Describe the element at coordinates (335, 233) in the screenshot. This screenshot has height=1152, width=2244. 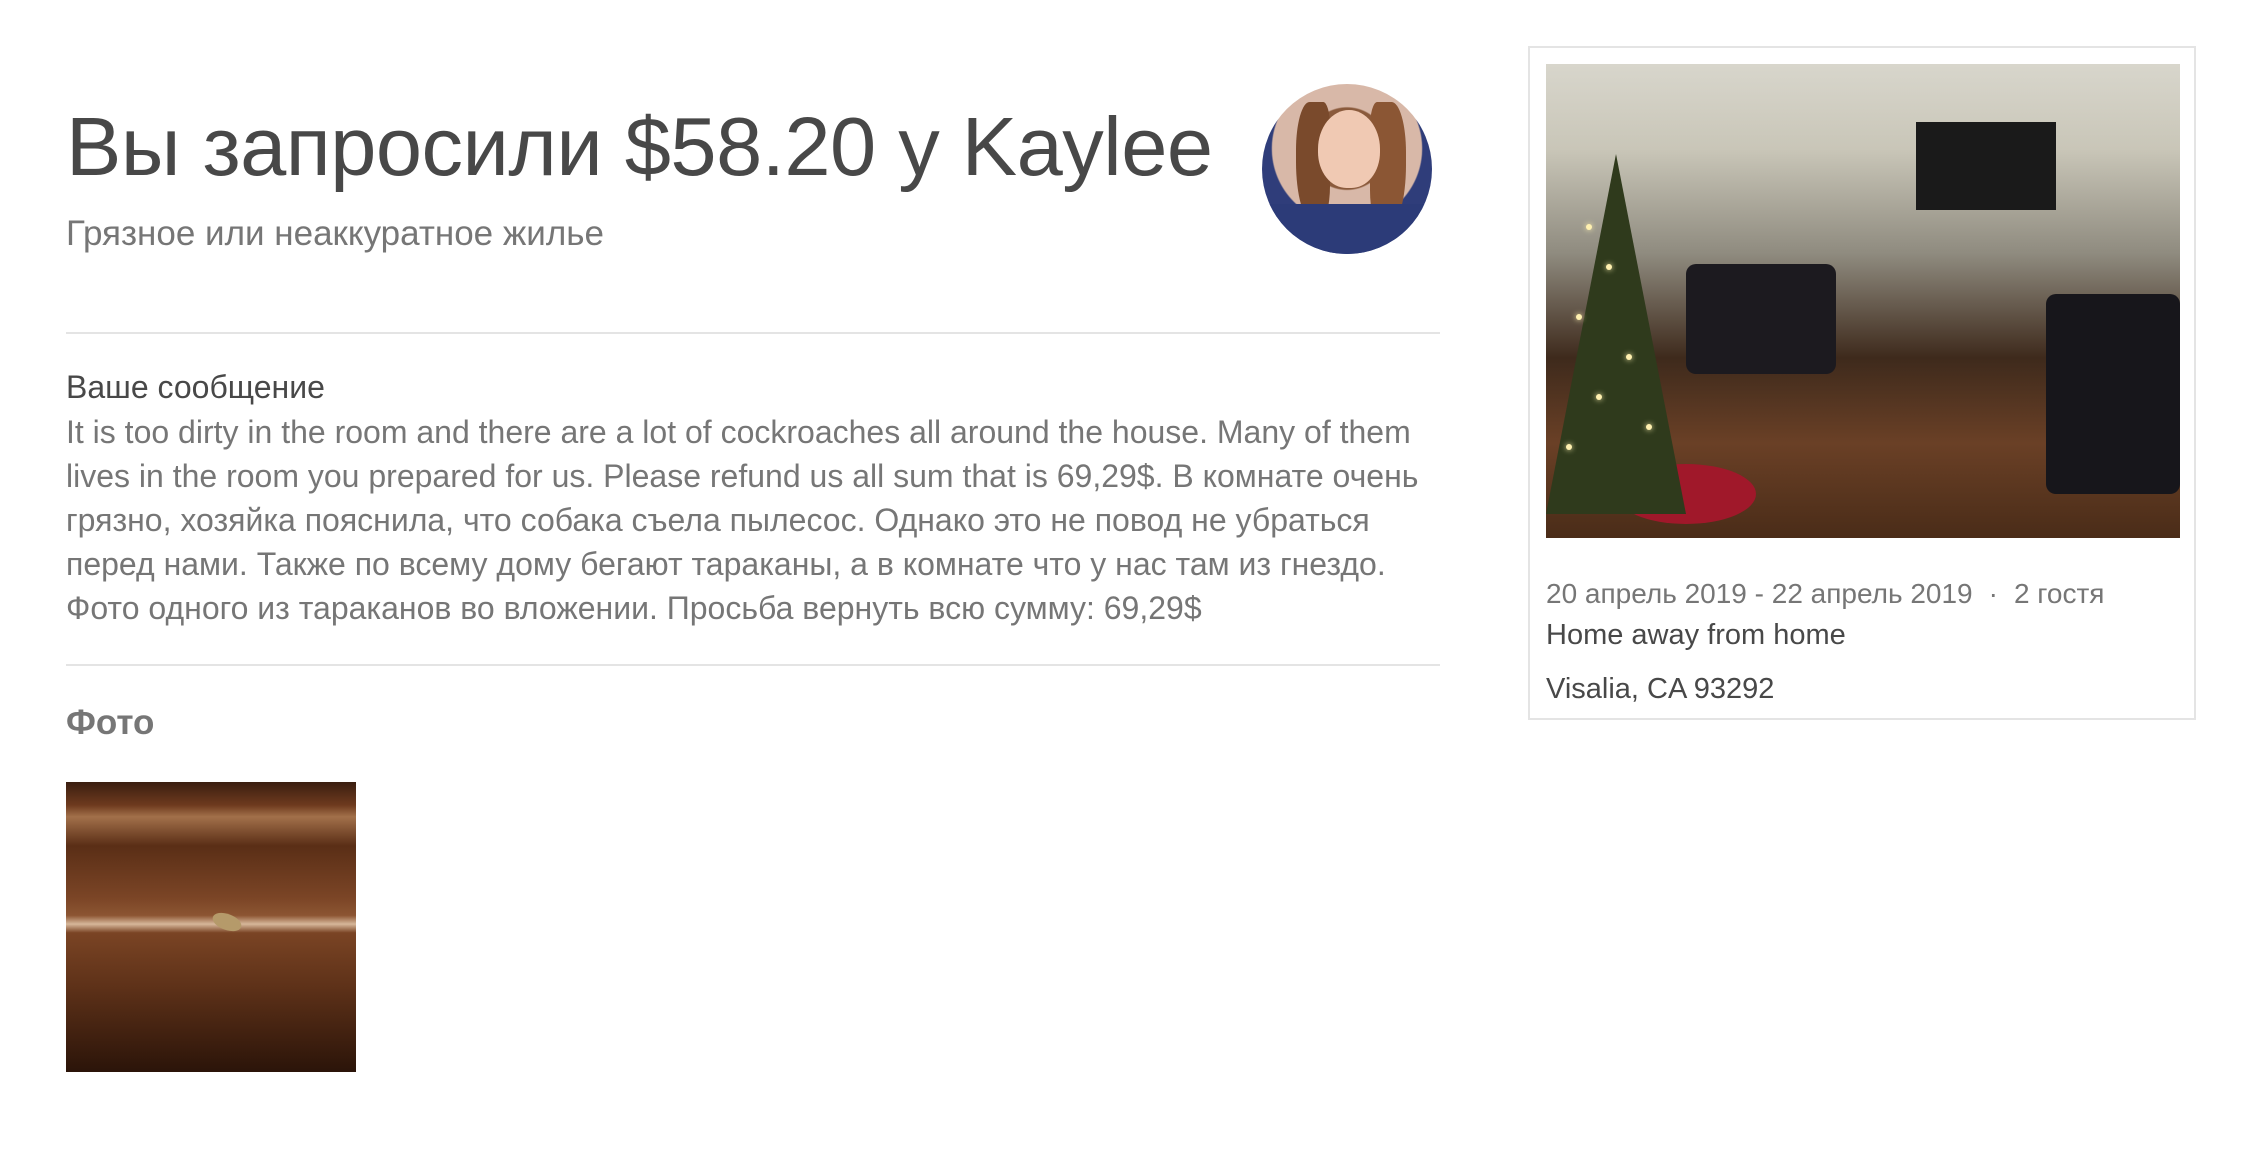
I see `request-reason: Грязное или неаккуратное жилье` at that location.